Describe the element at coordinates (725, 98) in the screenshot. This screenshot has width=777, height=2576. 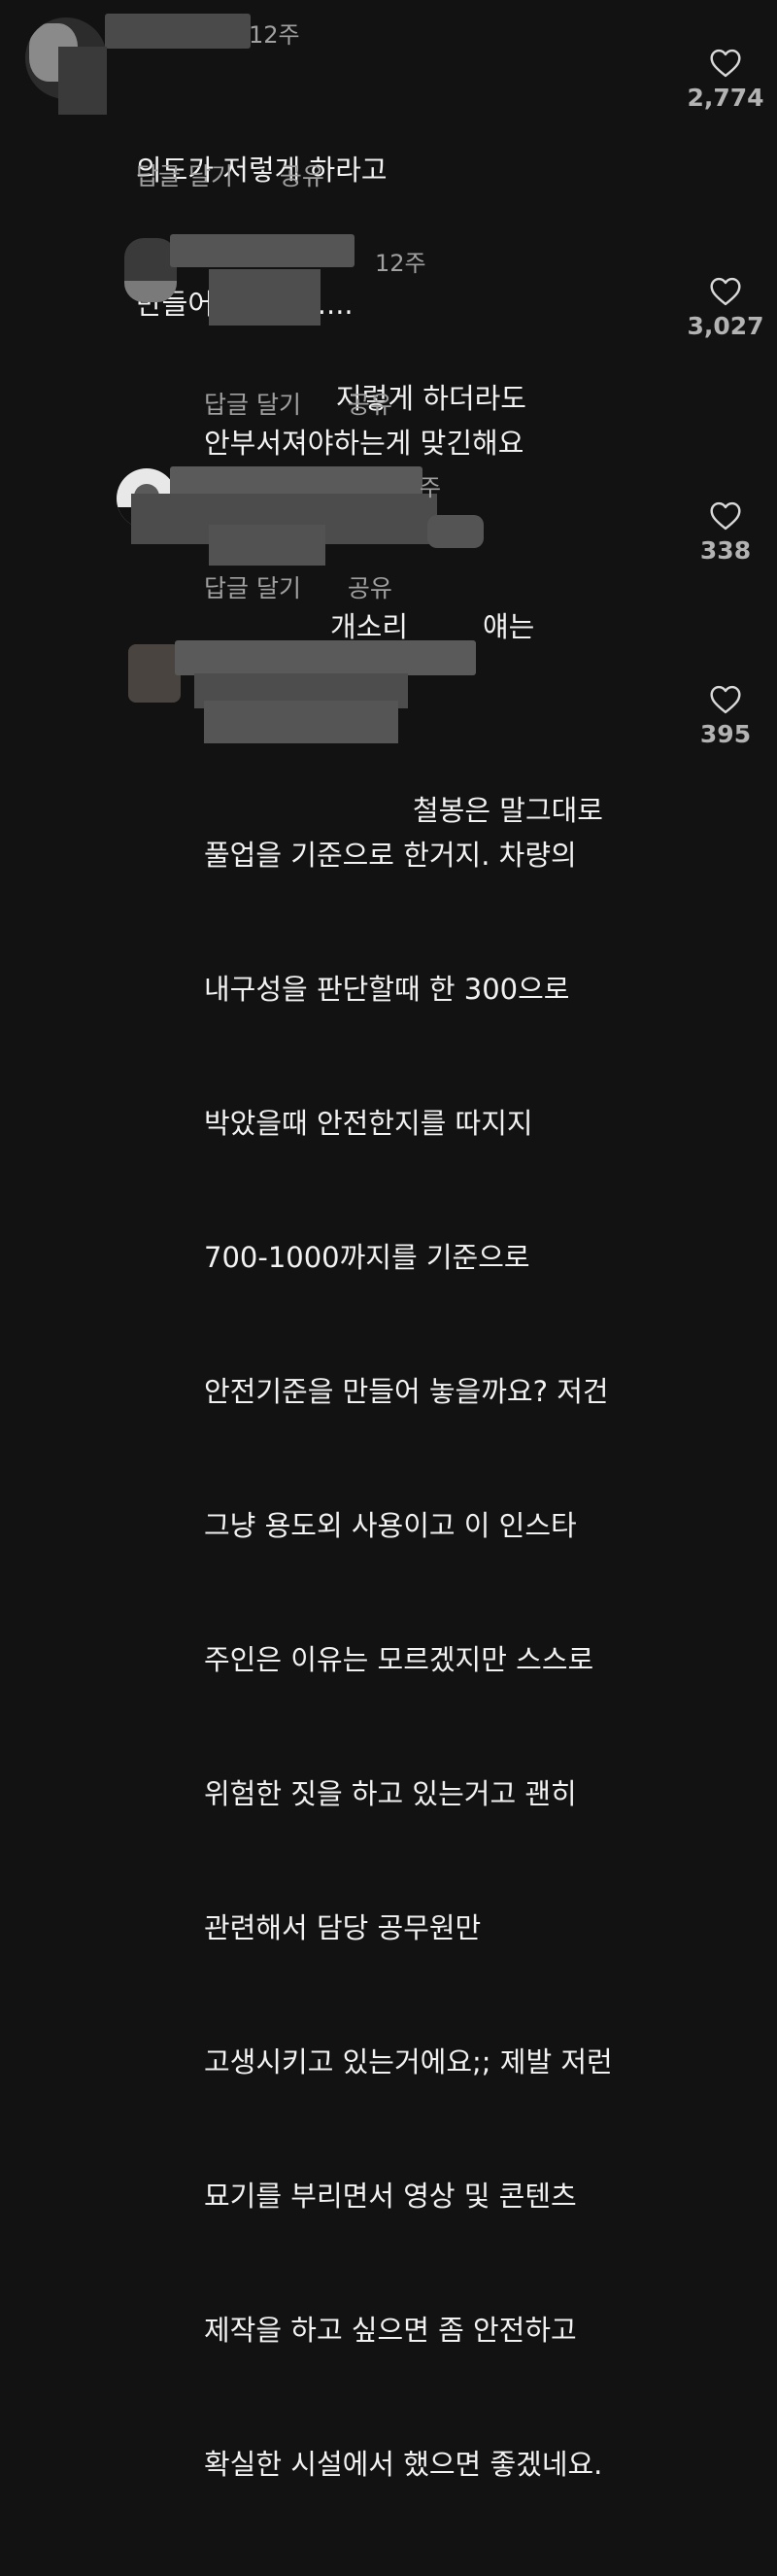
I see `like-count: 2,774` at that location.